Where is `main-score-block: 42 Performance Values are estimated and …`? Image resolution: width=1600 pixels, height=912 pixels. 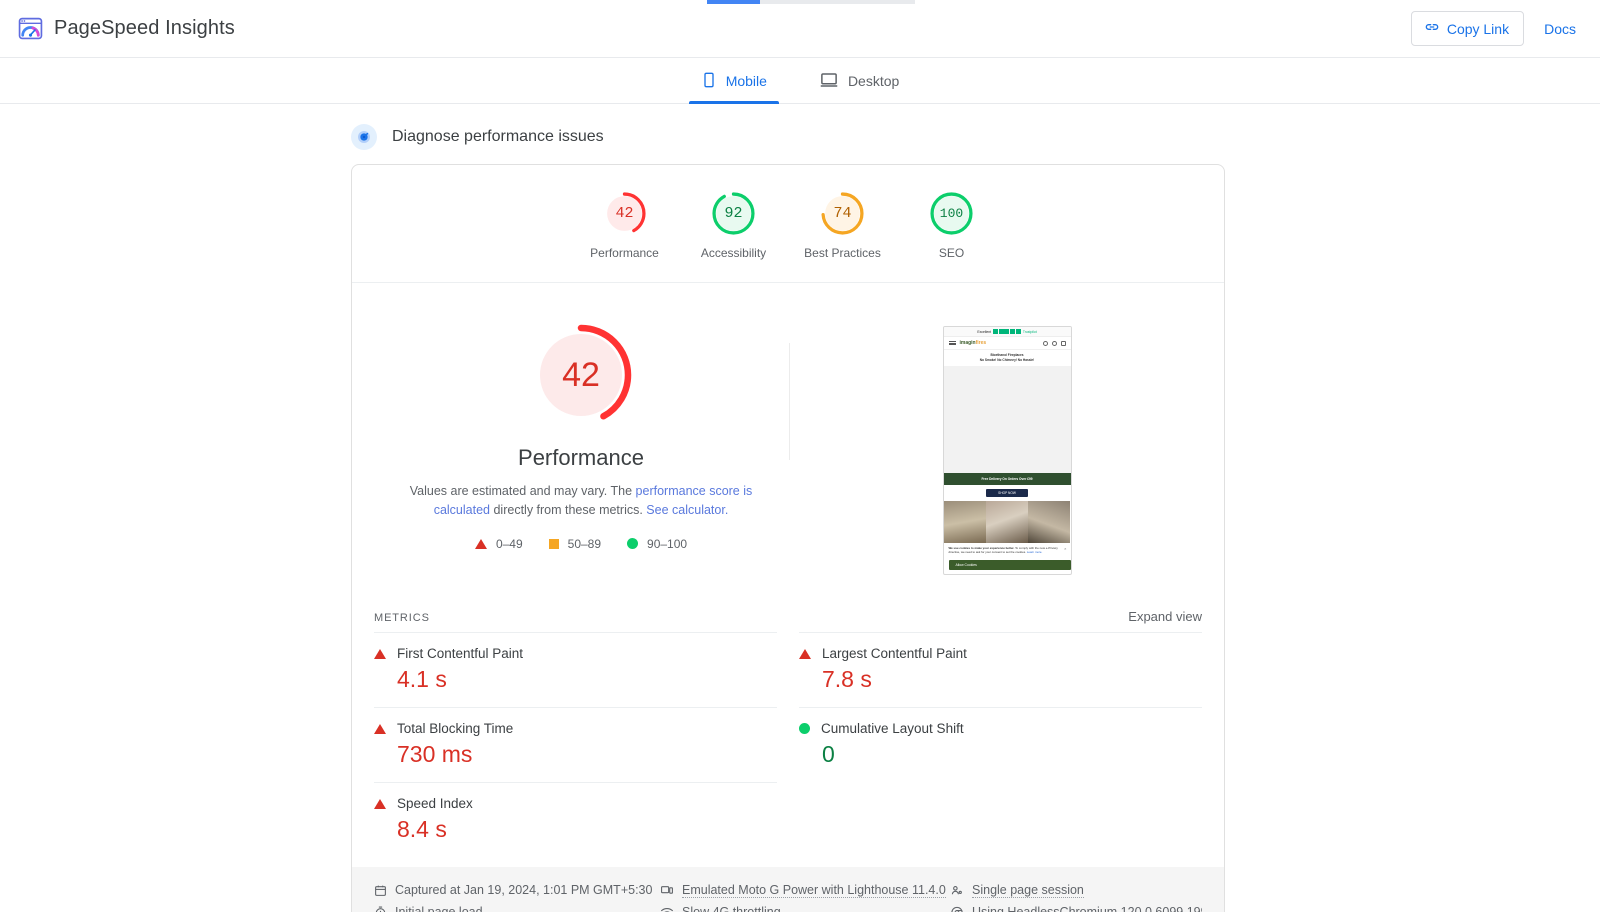
main-score-block: 42 Performance Values are estimated and … is located at coordinates (570, 448).